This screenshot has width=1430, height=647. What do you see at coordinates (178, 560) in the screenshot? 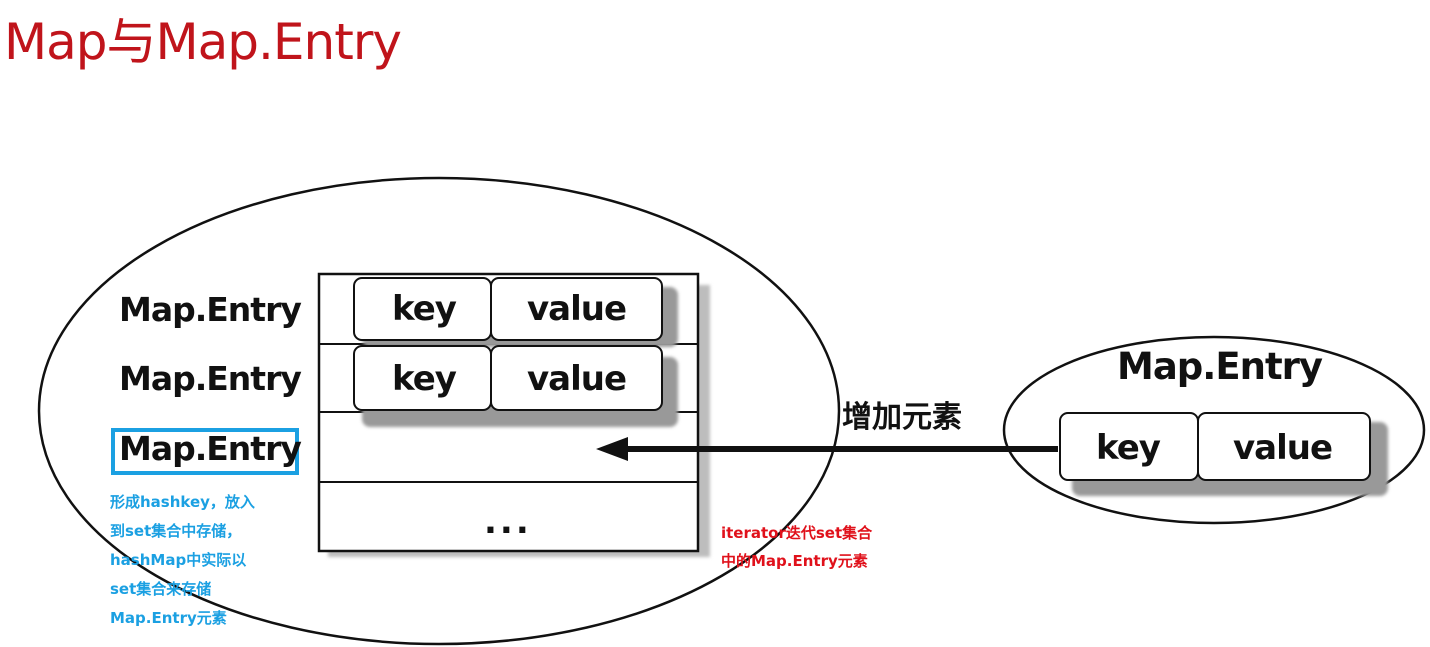
I see `note-line: hashMap中实际以` at bounding box center [178, 560].